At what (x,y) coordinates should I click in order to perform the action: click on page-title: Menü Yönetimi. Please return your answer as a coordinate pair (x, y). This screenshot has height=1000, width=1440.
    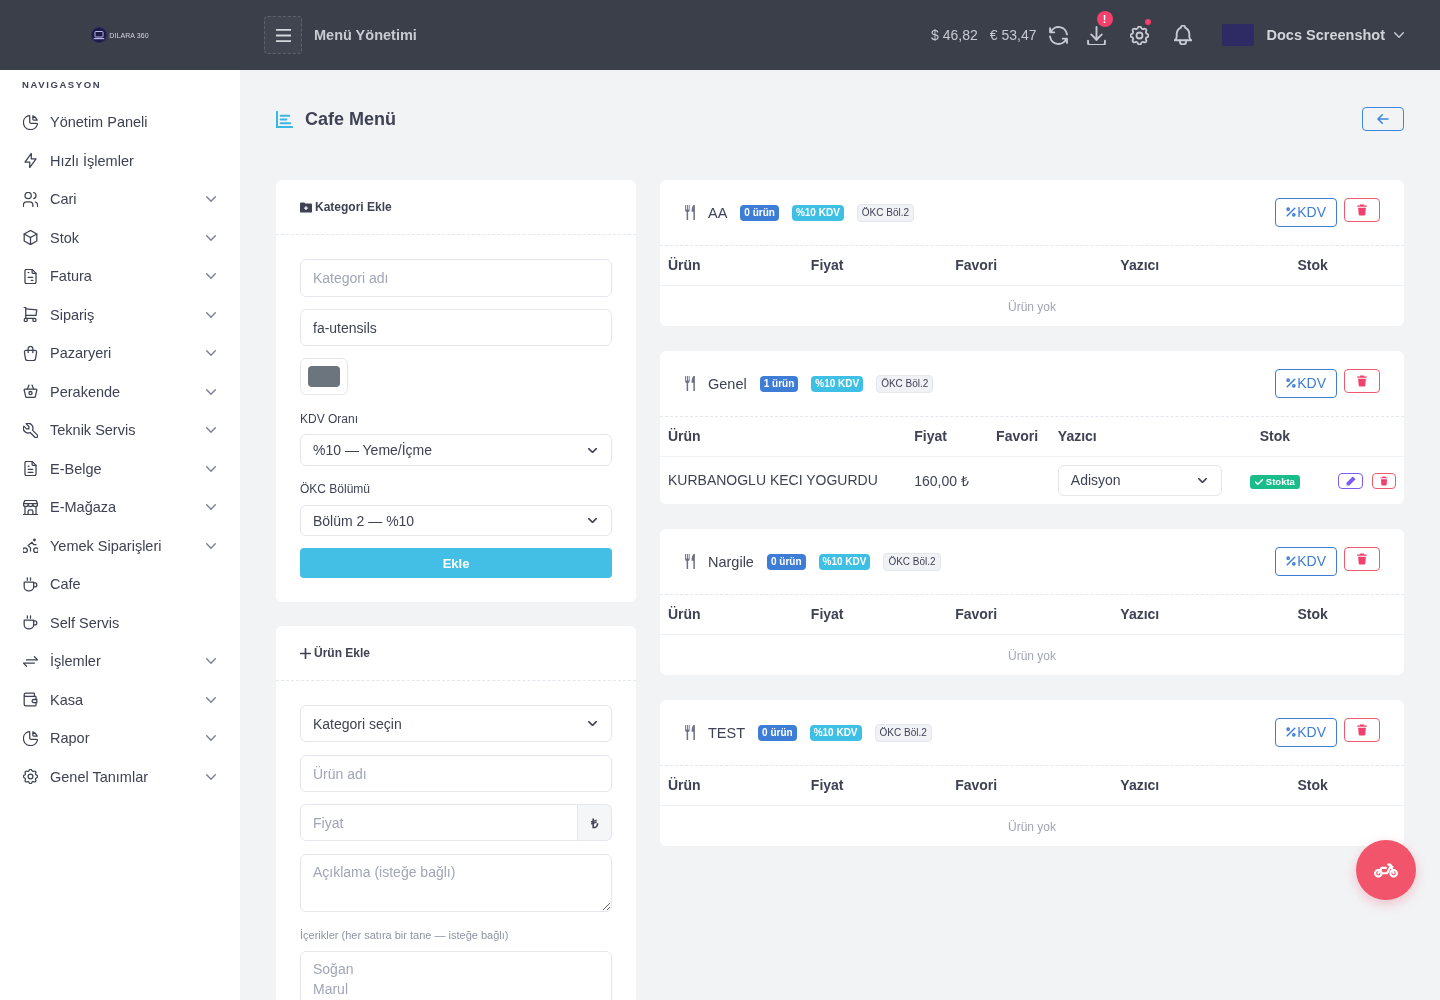
    Looking at the image, I should click on (365, 35).